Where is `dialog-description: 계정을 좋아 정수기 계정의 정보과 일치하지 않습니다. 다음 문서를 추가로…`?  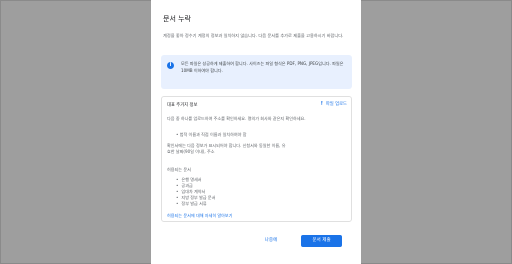 dialog-description: 계정을 좋아 정수기 계정의 정보과 일치하지 않습니다. 다음 문서를 추가로… is located at coordinates (253, 35).